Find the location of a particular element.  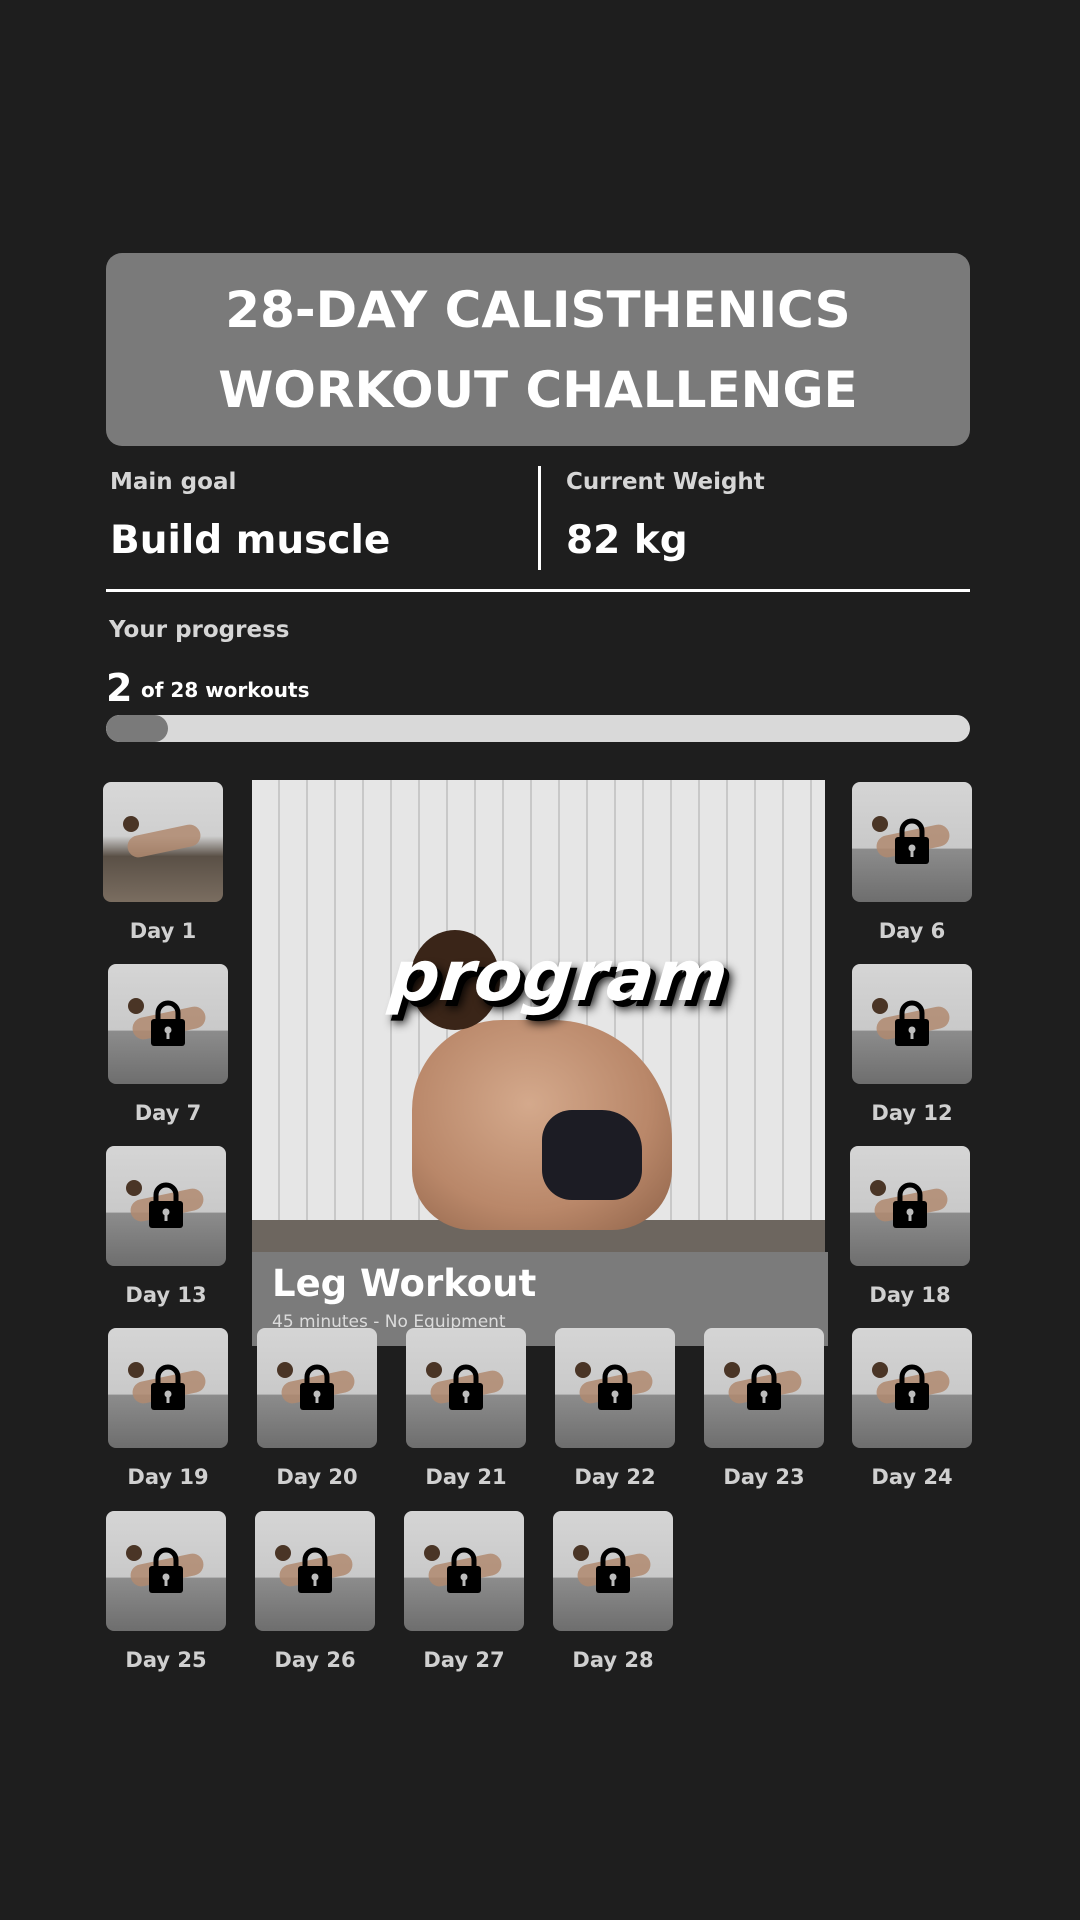

goal-value: Build muscle is located at coordinates (250, 540).